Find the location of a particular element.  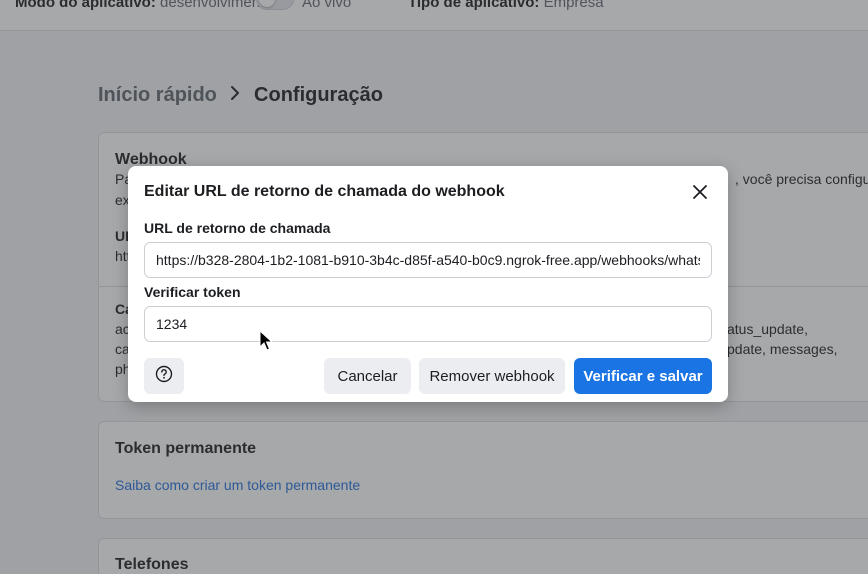

callback-url-label: URL de retorno de chamada is located at coordinates (237, 228).